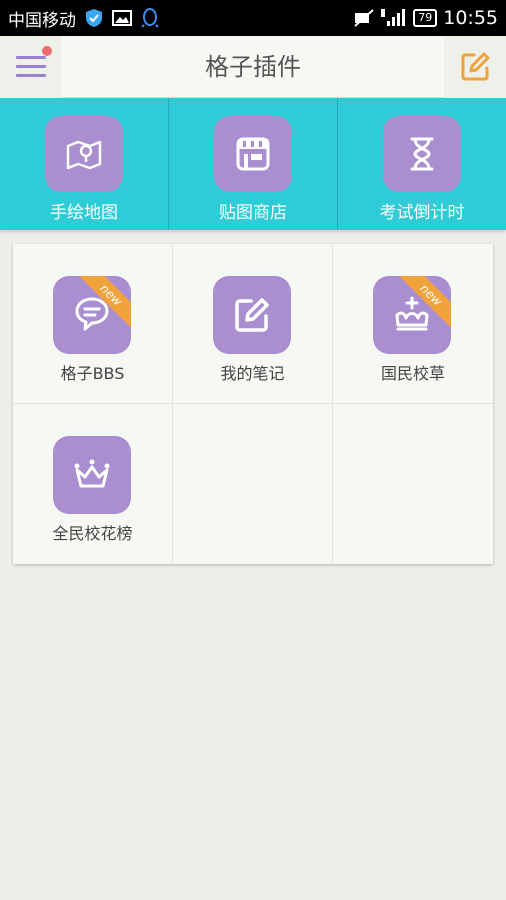 The width and height of the screenshot is (506, 900). I want to click on status-bar: 中国移动 79 10:55, so click(253, 18).